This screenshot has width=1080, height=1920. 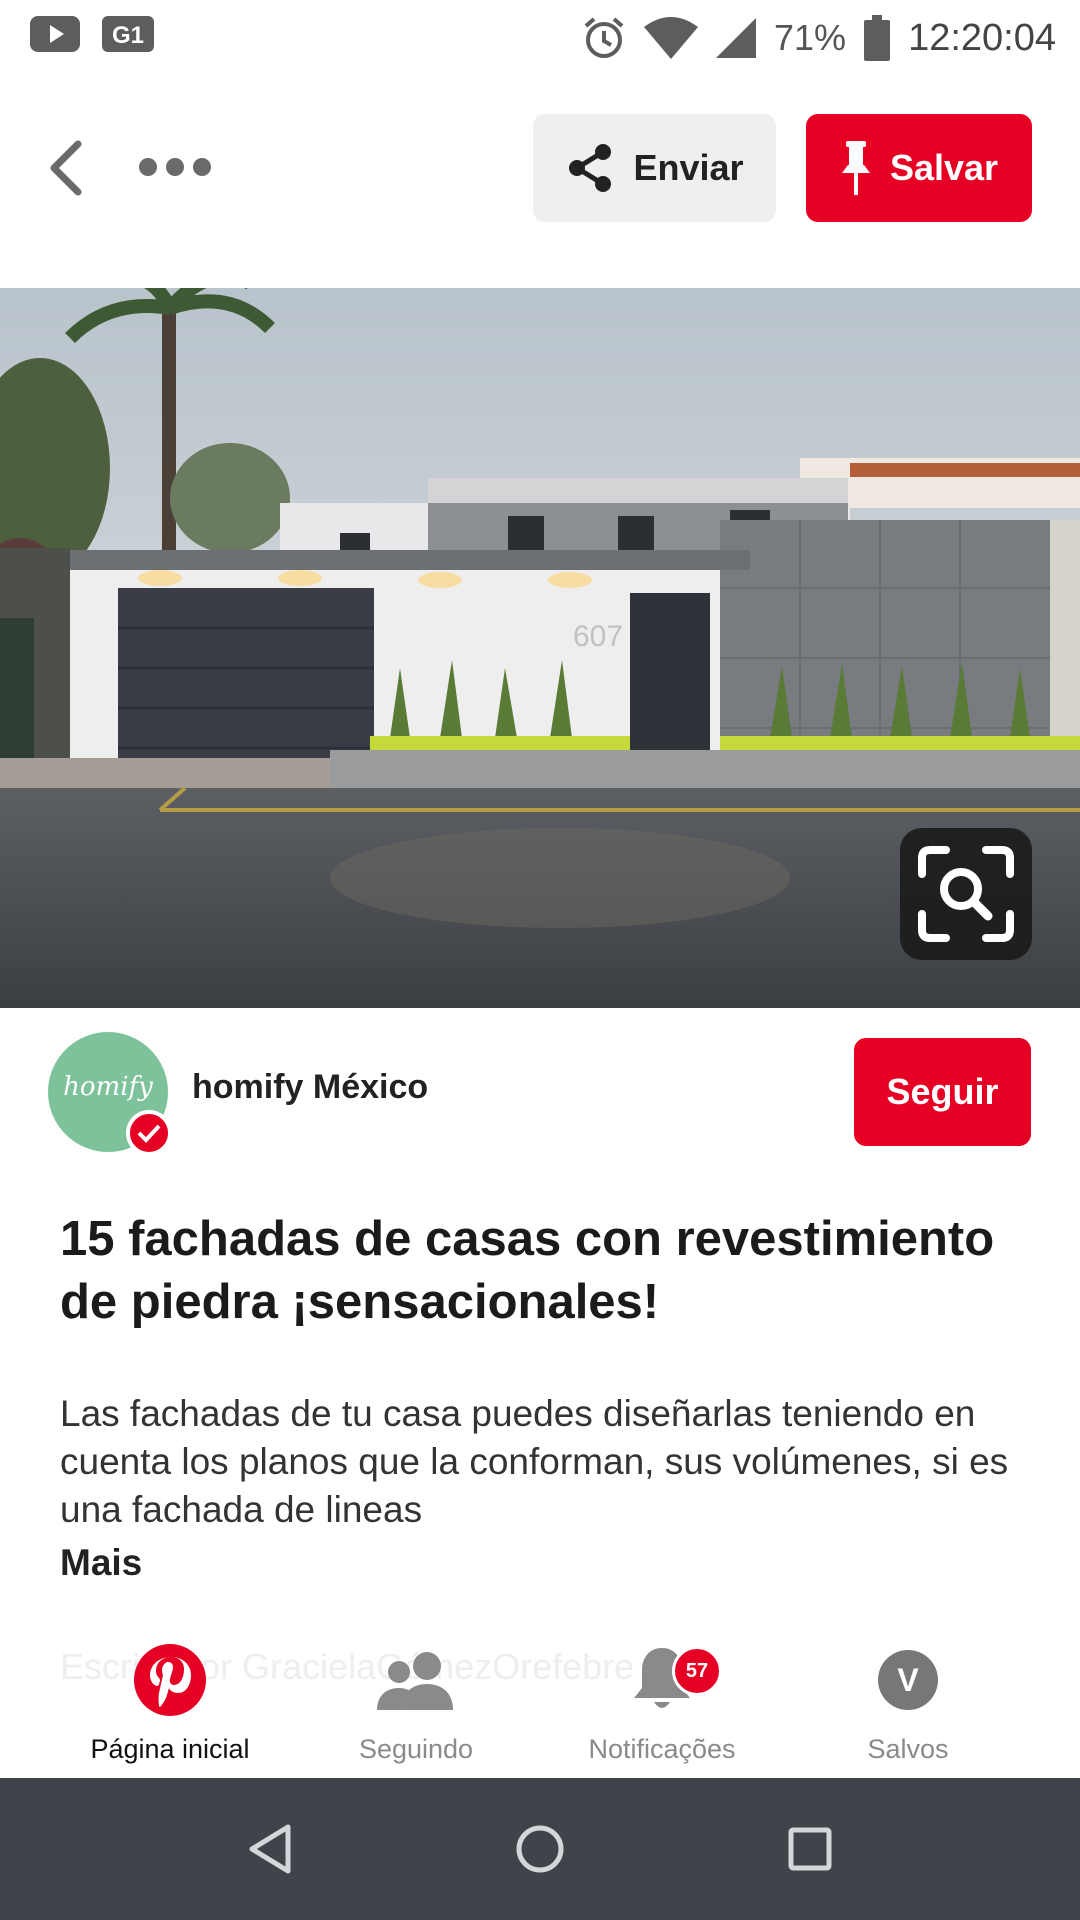 I want to click on signal-icon, so click(x=736, y=38).